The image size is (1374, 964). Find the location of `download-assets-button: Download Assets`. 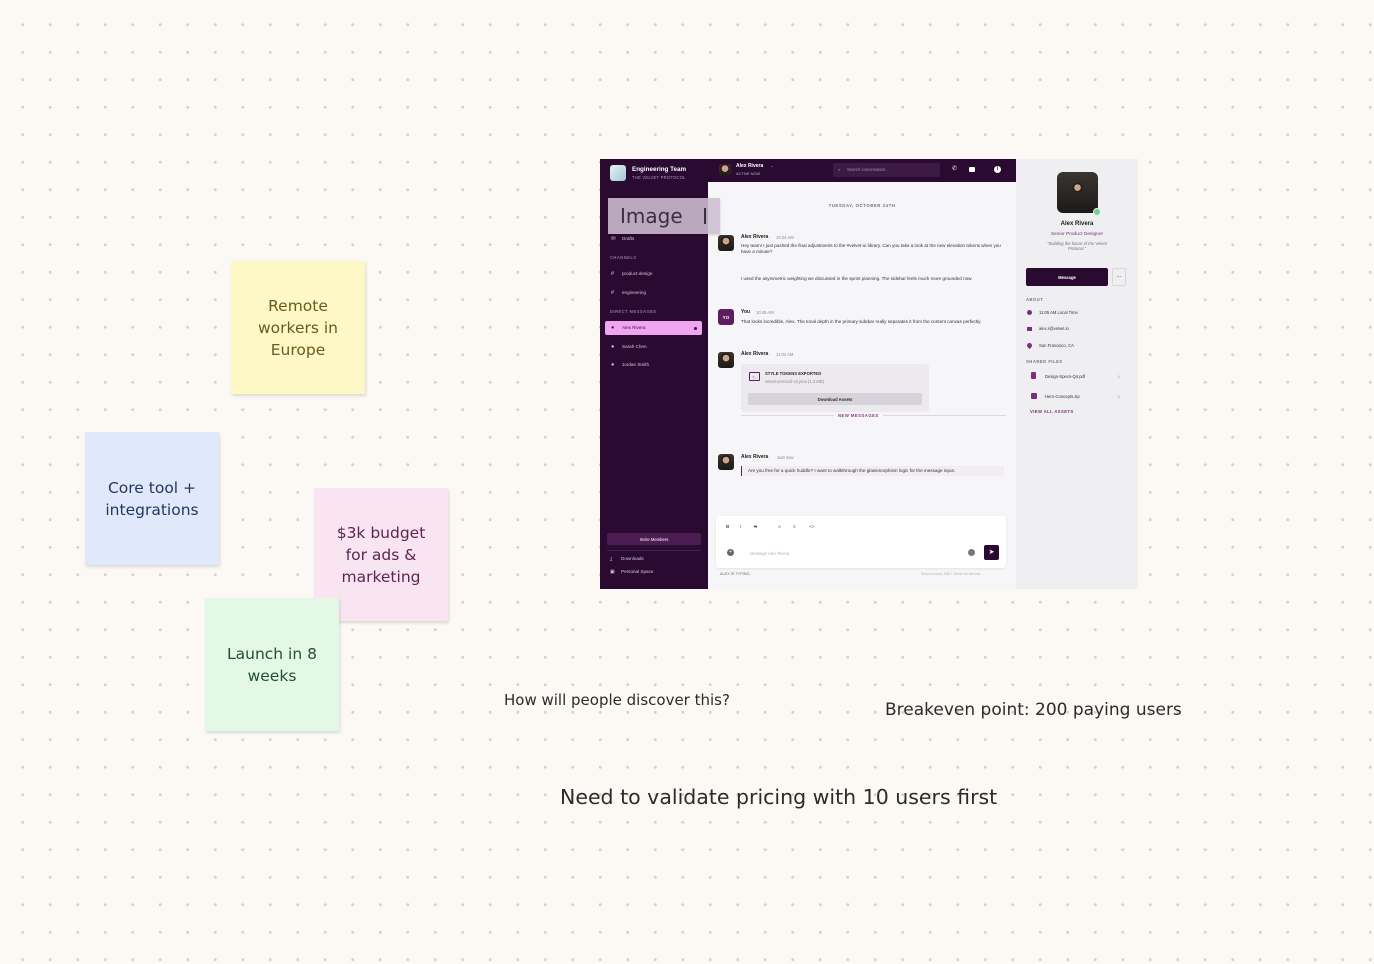

download-assets-button: Download Assets is located at coordinates (835, 399).